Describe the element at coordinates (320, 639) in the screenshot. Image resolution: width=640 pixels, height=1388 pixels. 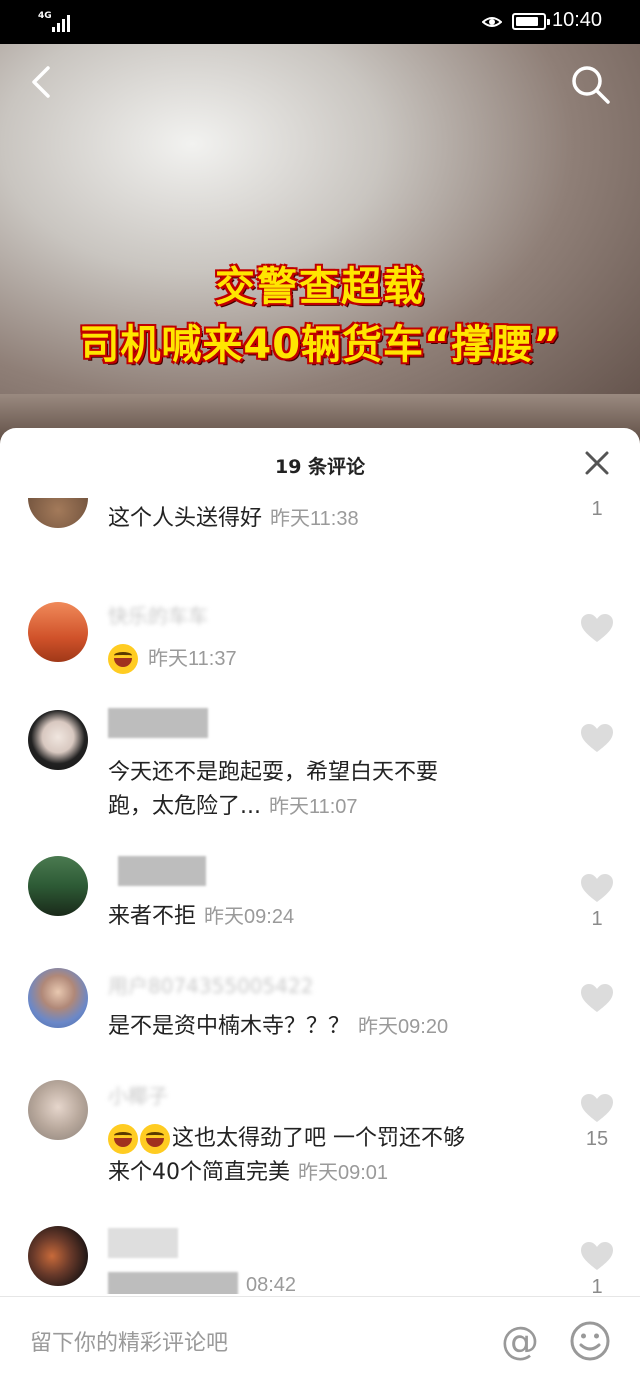
I see `comment-item: 快乐的车车 昨天11:37` at that location.